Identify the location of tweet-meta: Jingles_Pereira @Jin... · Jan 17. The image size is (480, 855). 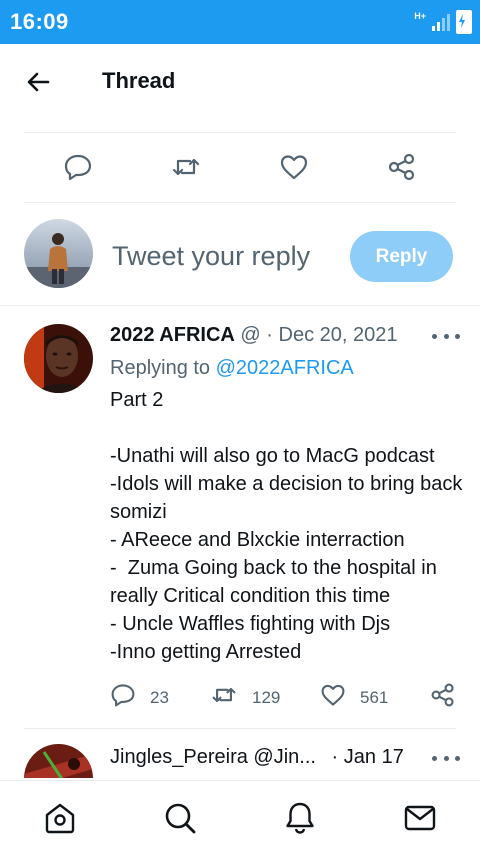
(257, 757).